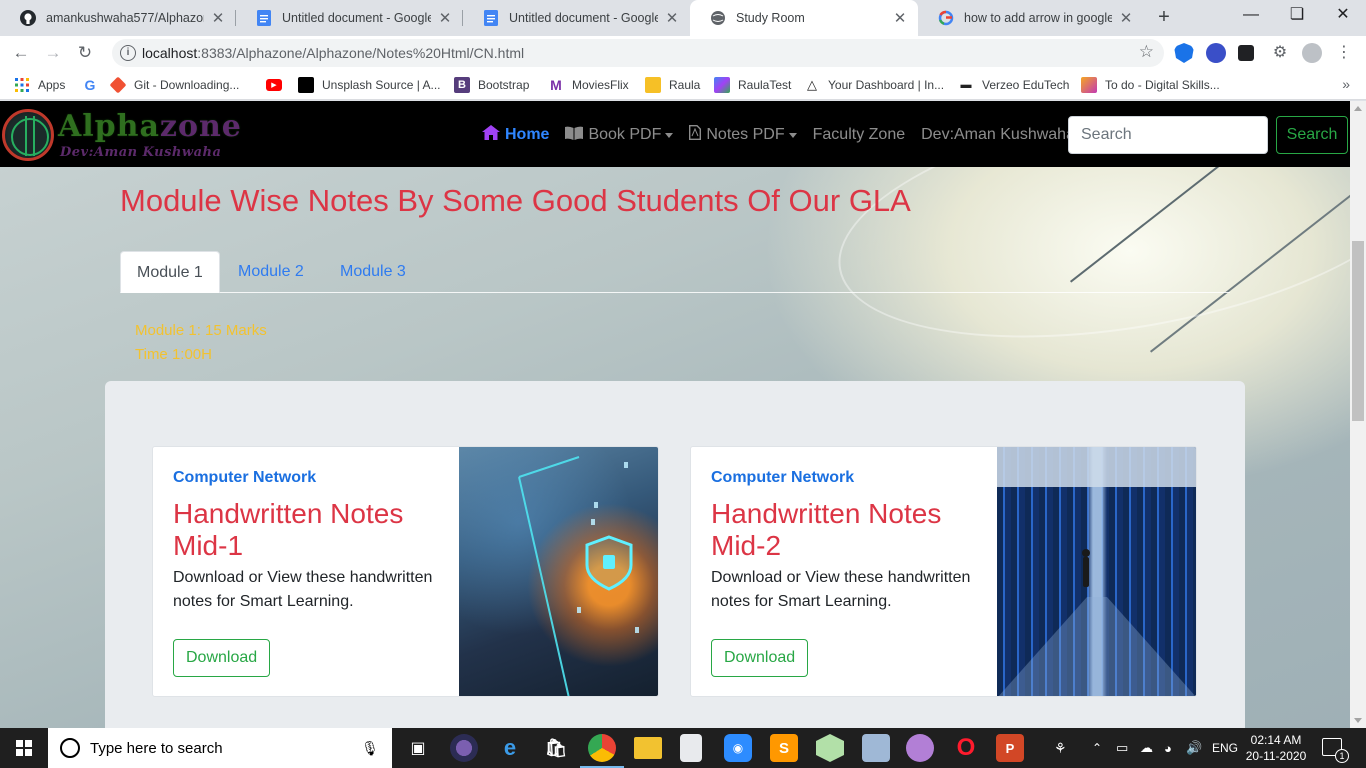 The width and height of the screenshot is (1366, 768). Describe the element at coordinates (1297, 16) in the screenshot. I see `maximize-button: ❏` at that location.